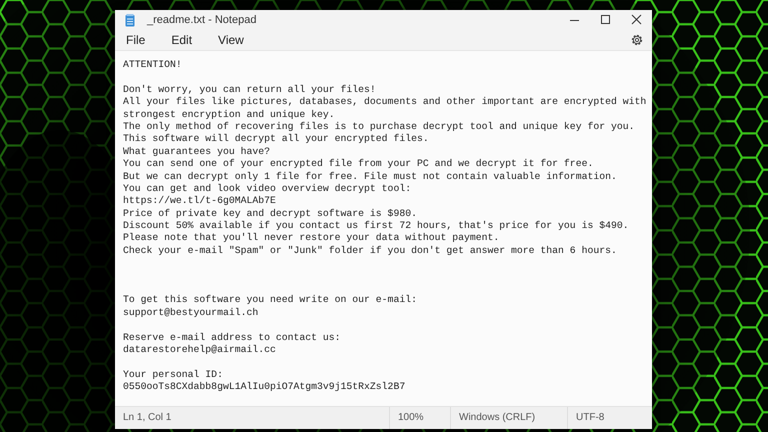 This screenshot has height=432, width=768. What do you see at coordinates (197, 152) in the screenshot?
I see `text-line: What guarantees you have?` at bounding box center [197, 152].